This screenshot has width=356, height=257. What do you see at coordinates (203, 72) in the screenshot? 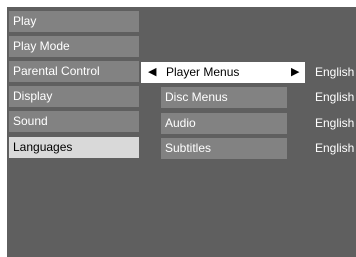
I see `sub-item-player-menus-label: Player Menus` at bounding box center [203, 72].